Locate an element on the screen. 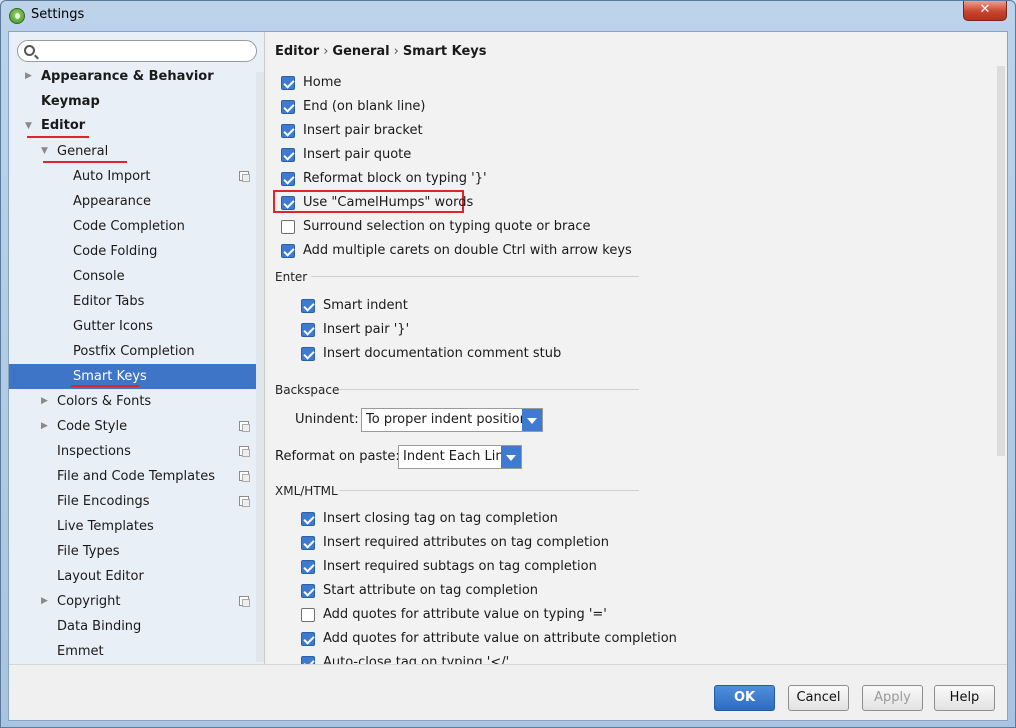  tree-item-code-style: ▶ Code Style is located at coordinates (133, 426).